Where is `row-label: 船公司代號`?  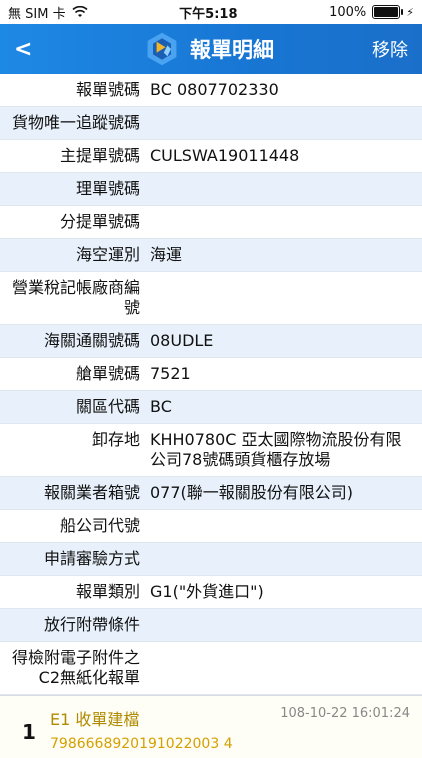
row-label: 船公司代號 is located at coordinates (99, 525).